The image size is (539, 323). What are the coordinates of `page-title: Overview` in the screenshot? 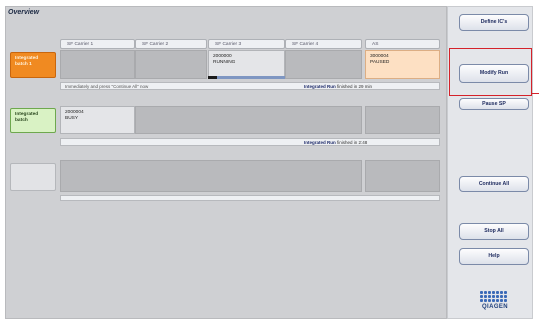 It's located at (24, 12).